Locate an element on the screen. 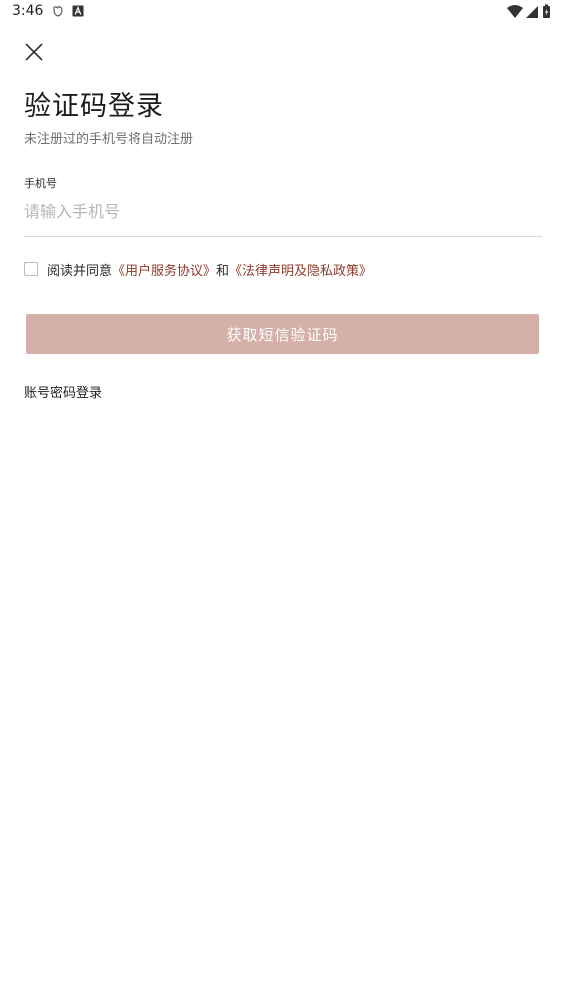  phone-input-underline is located at coordinates (283, 236).